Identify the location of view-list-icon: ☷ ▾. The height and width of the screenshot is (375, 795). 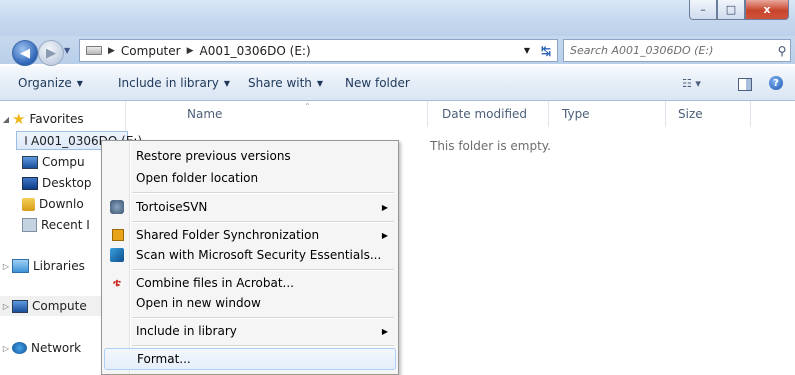
(691, 83).